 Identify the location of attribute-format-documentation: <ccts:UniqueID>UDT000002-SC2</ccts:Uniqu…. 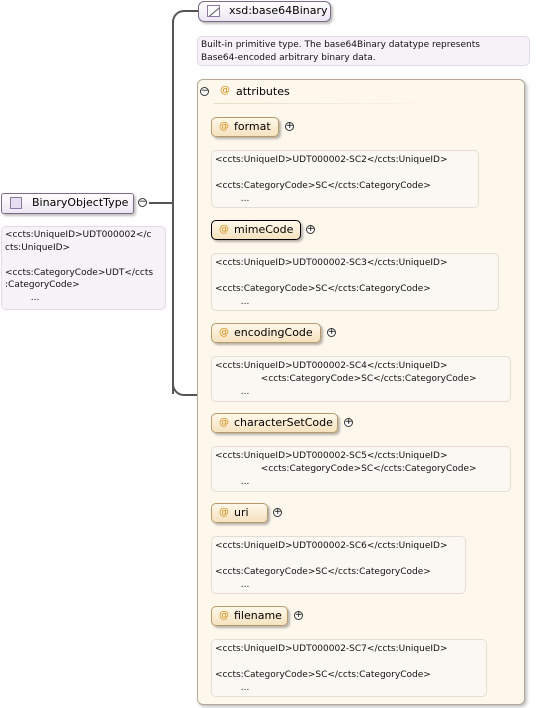
(345, 179).